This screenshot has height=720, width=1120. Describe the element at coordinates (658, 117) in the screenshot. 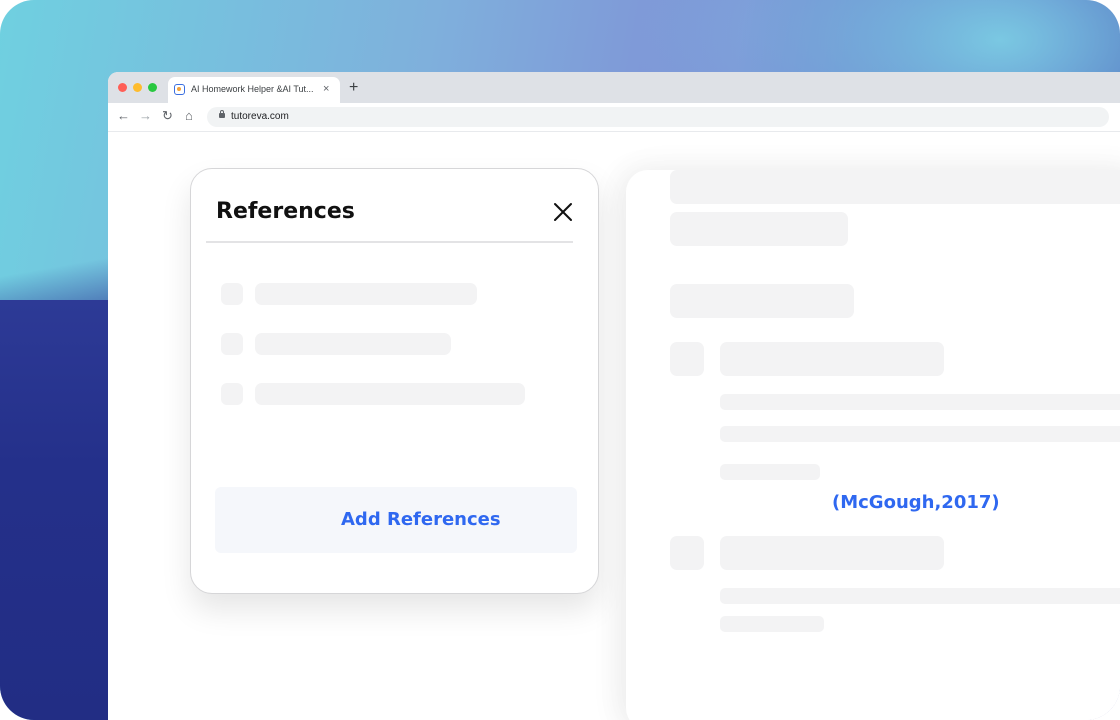

I see `address-bar: tutoreva.com` at that location.